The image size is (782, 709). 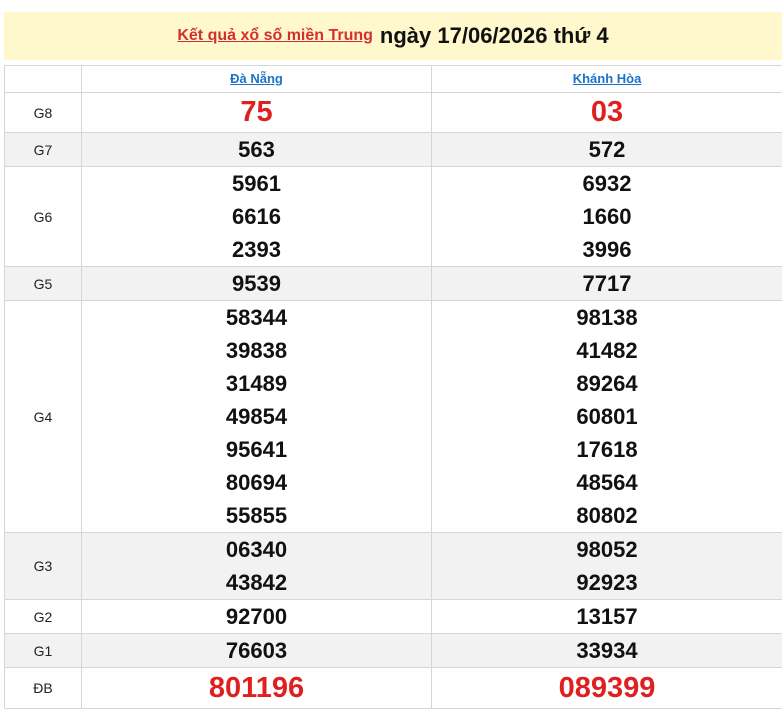 I want to click on result-number: 76603, so click(x=256, y=650).